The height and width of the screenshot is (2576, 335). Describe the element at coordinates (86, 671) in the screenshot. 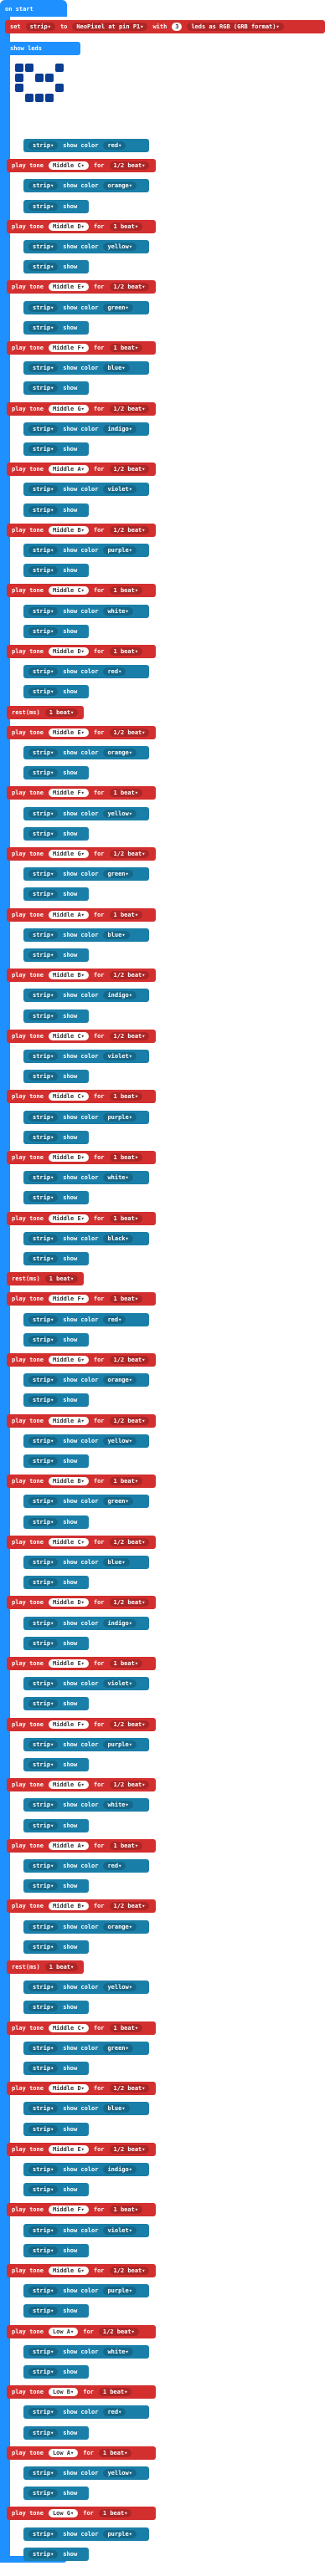

I see `show-color-block: strip show color red` at that location.